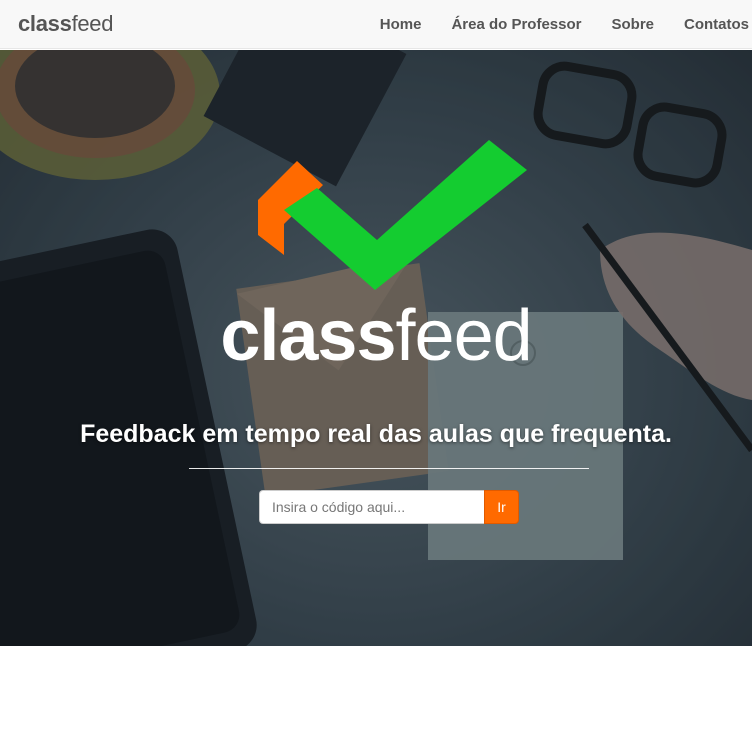 This screenshot has height=736, width=752. I want to click on brand-part-bold: class, so click(45, 23).